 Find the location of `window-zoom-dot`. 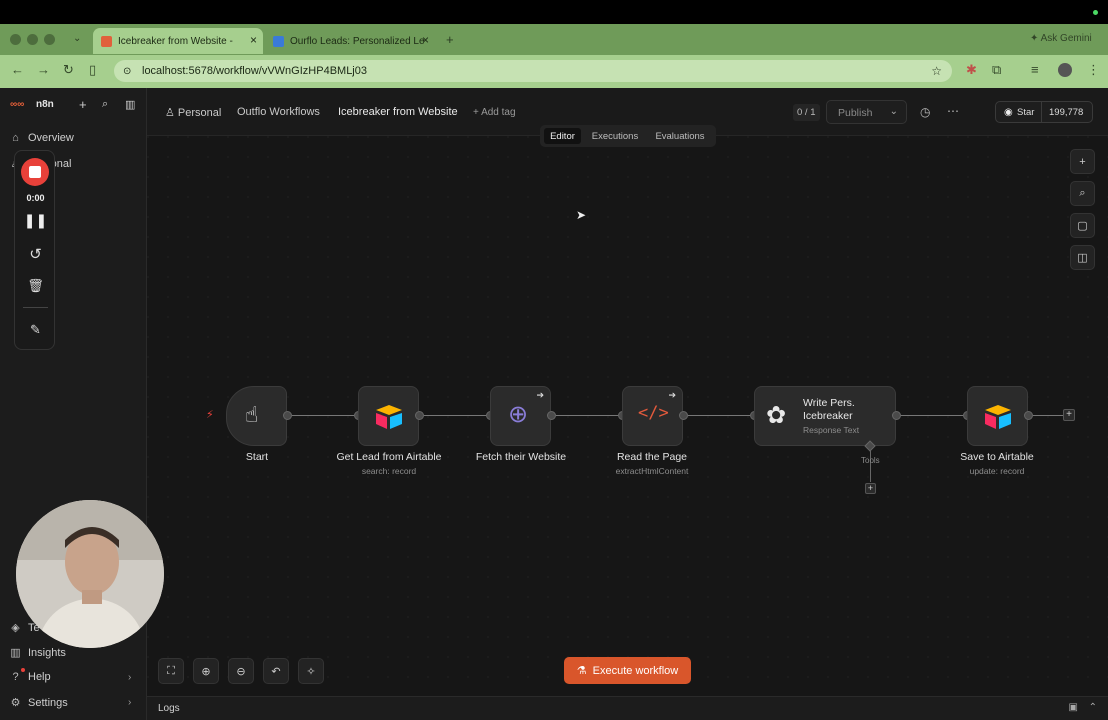

window-zoom-dot is located at coordinates (49, 39).